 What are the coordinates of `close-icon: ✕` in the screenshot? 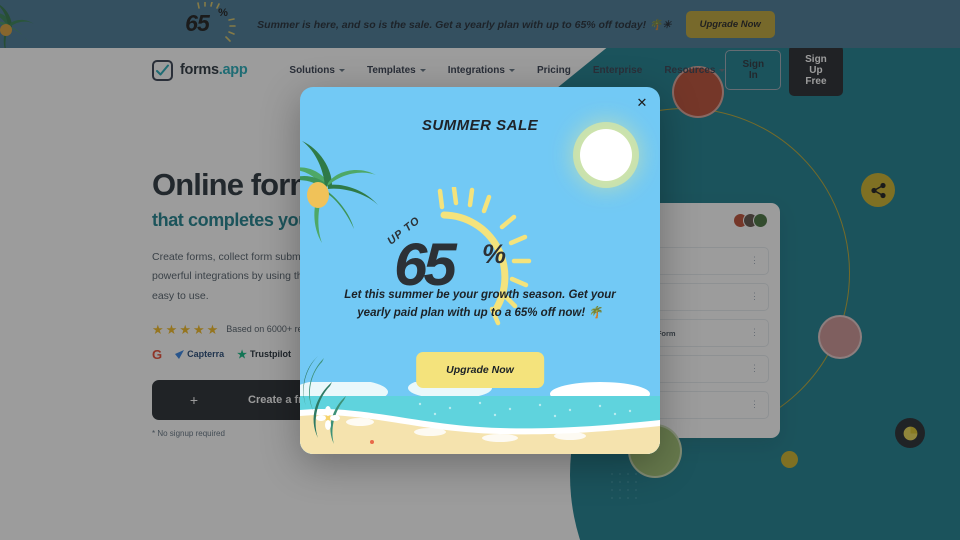 It's located at (642, 103).